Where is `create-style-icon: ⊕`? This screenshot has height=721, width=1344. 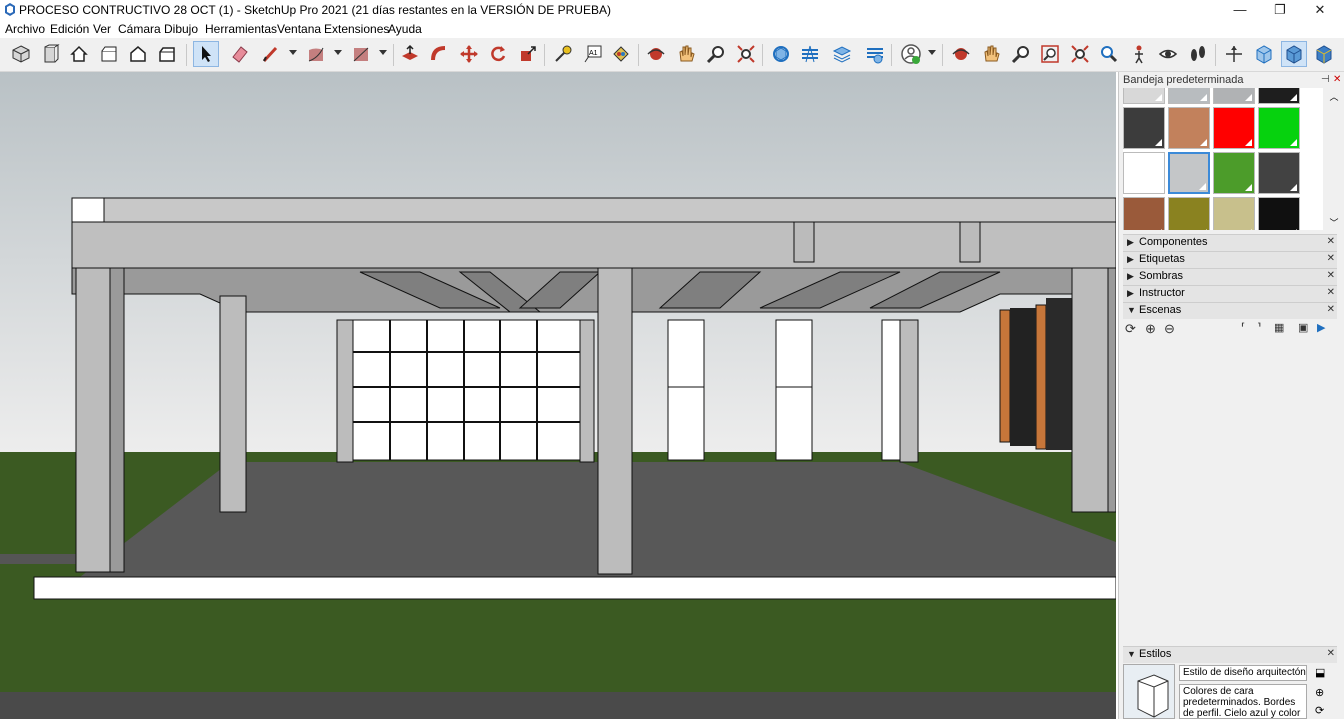 create-style-icon: ⊕ is located at coordinates (1319, 692).